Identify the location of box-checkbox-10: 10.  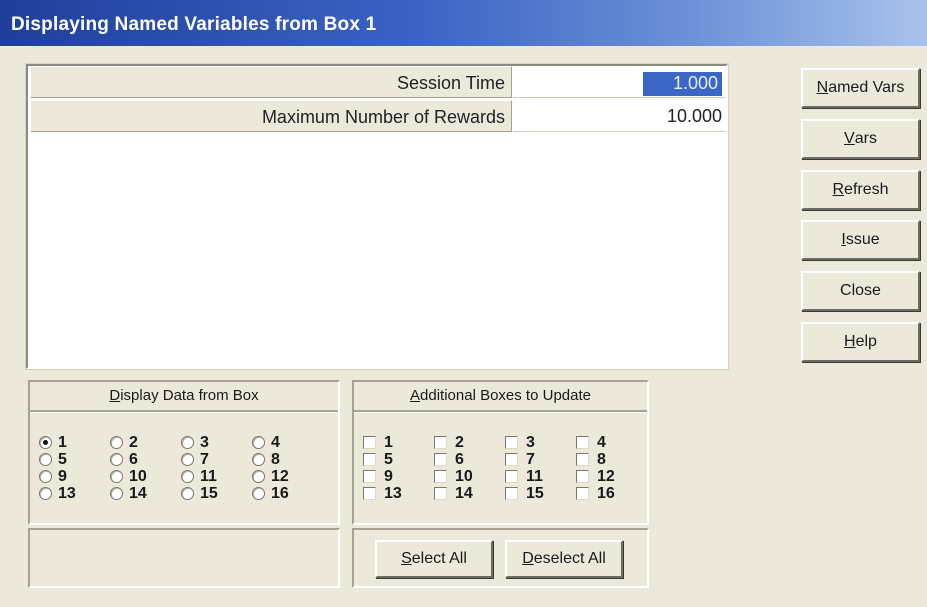
(469, 476).